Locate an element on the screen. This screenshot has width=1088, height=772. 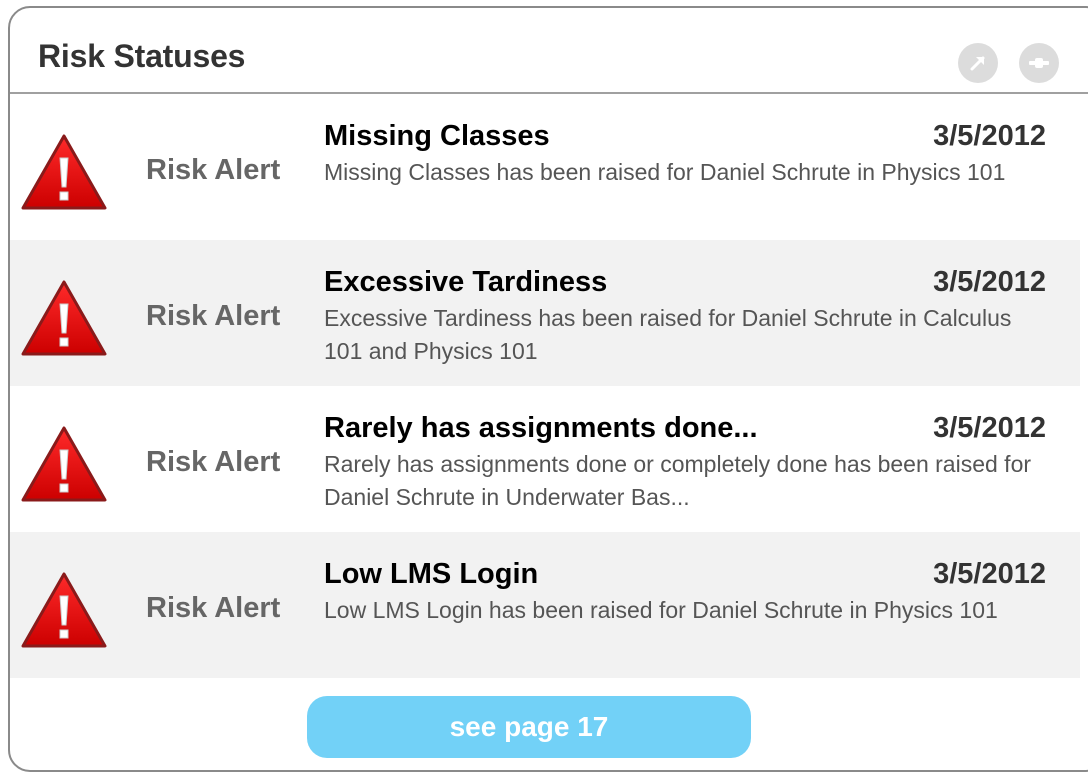
minimize-button is located at coordinates (1039, 63).